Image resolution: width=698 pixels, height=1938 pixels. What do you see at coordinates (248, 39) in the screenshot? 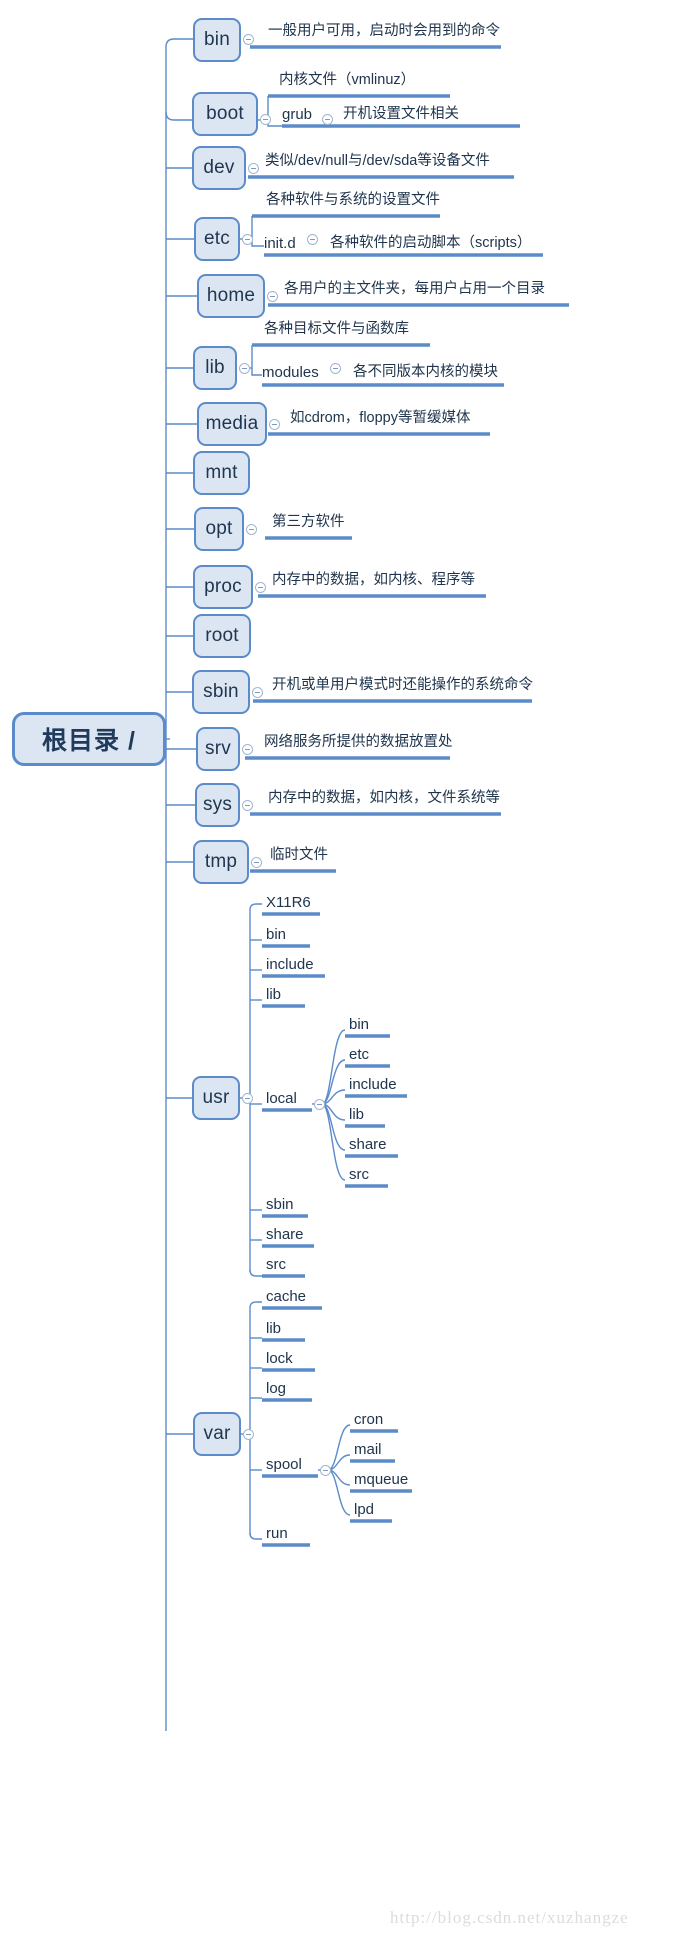
I see `collapse-toggle-bin-icon` at bounding box center [248, 39].